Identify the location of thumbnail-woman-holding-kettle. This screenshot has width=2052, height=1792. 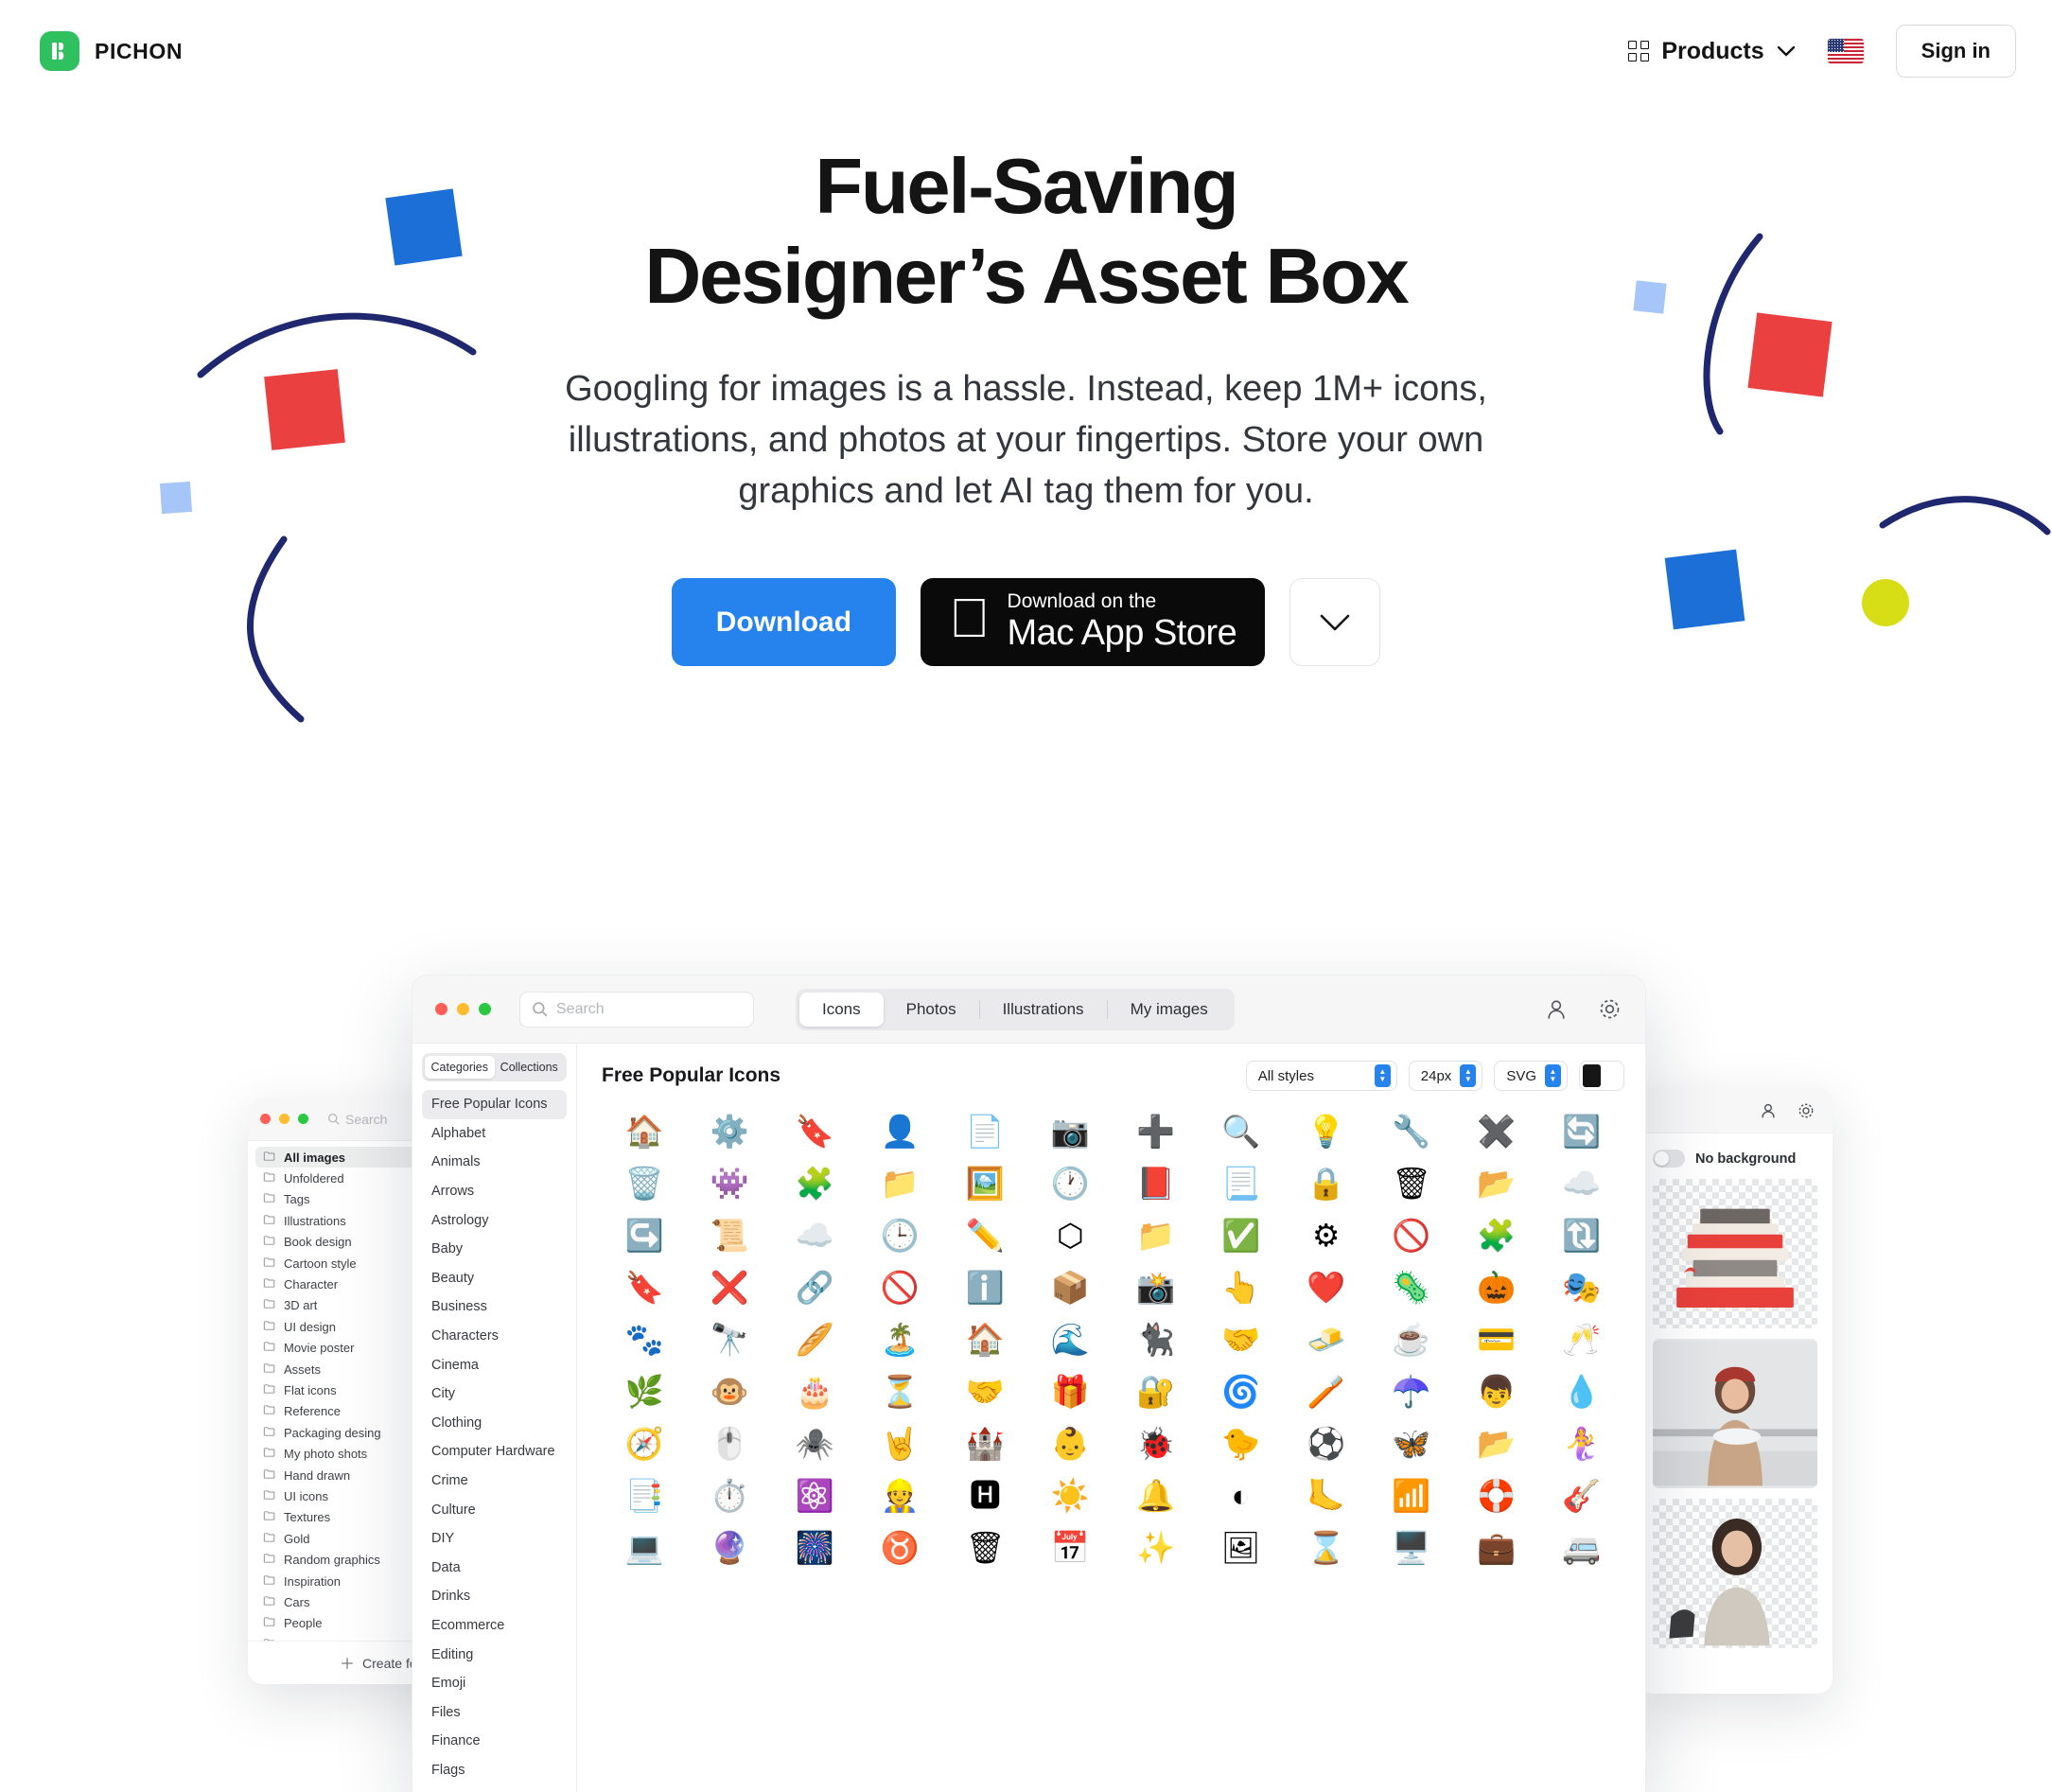
(1735, 1573).